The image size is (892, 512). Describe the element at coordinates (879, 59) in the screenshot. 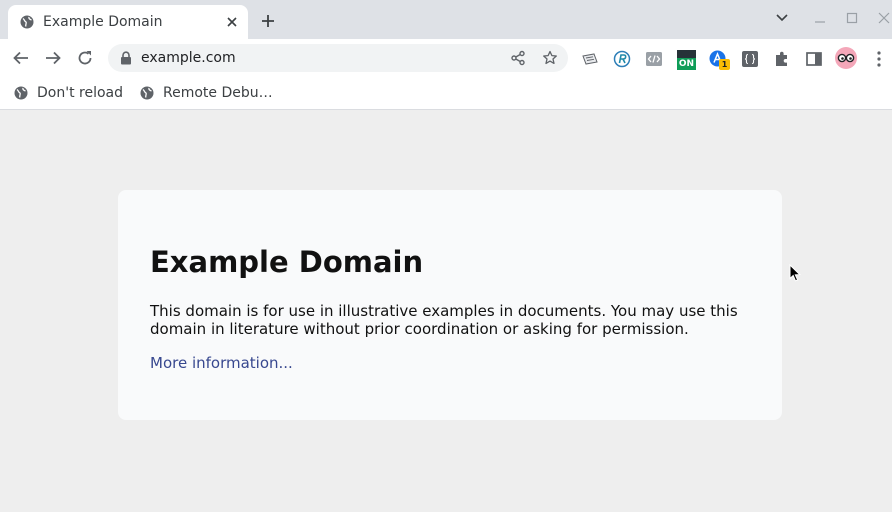

I see `more-menu-icon` at that location.